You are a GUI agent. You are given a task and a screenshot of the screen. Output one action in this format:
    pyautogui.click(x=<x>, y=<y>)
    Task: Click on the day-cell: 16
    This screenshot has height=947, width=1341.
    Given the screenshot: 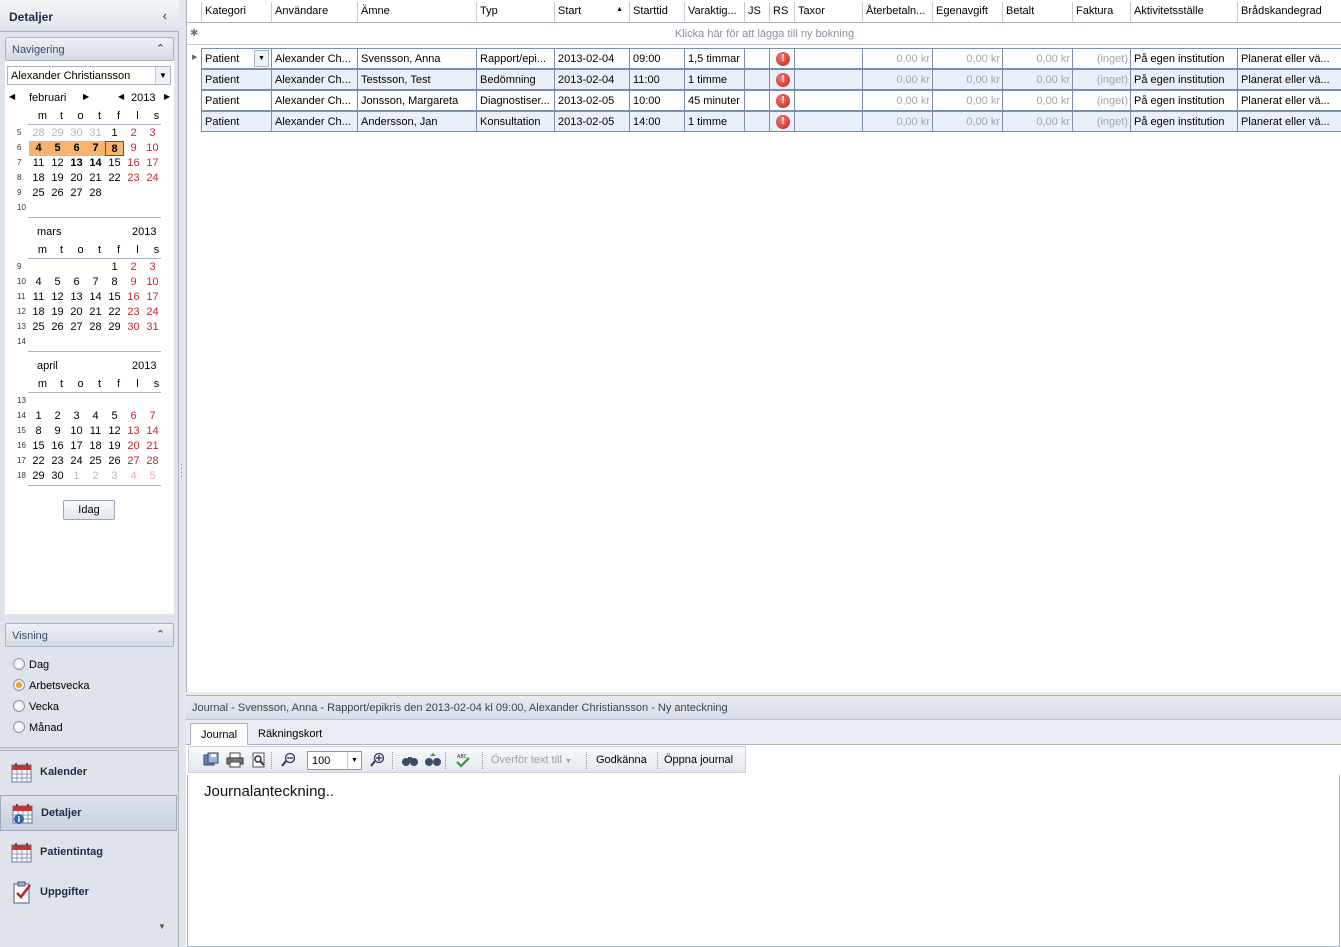 What is the action you would take?
    pyautogui.click(x=57, y=446)
    